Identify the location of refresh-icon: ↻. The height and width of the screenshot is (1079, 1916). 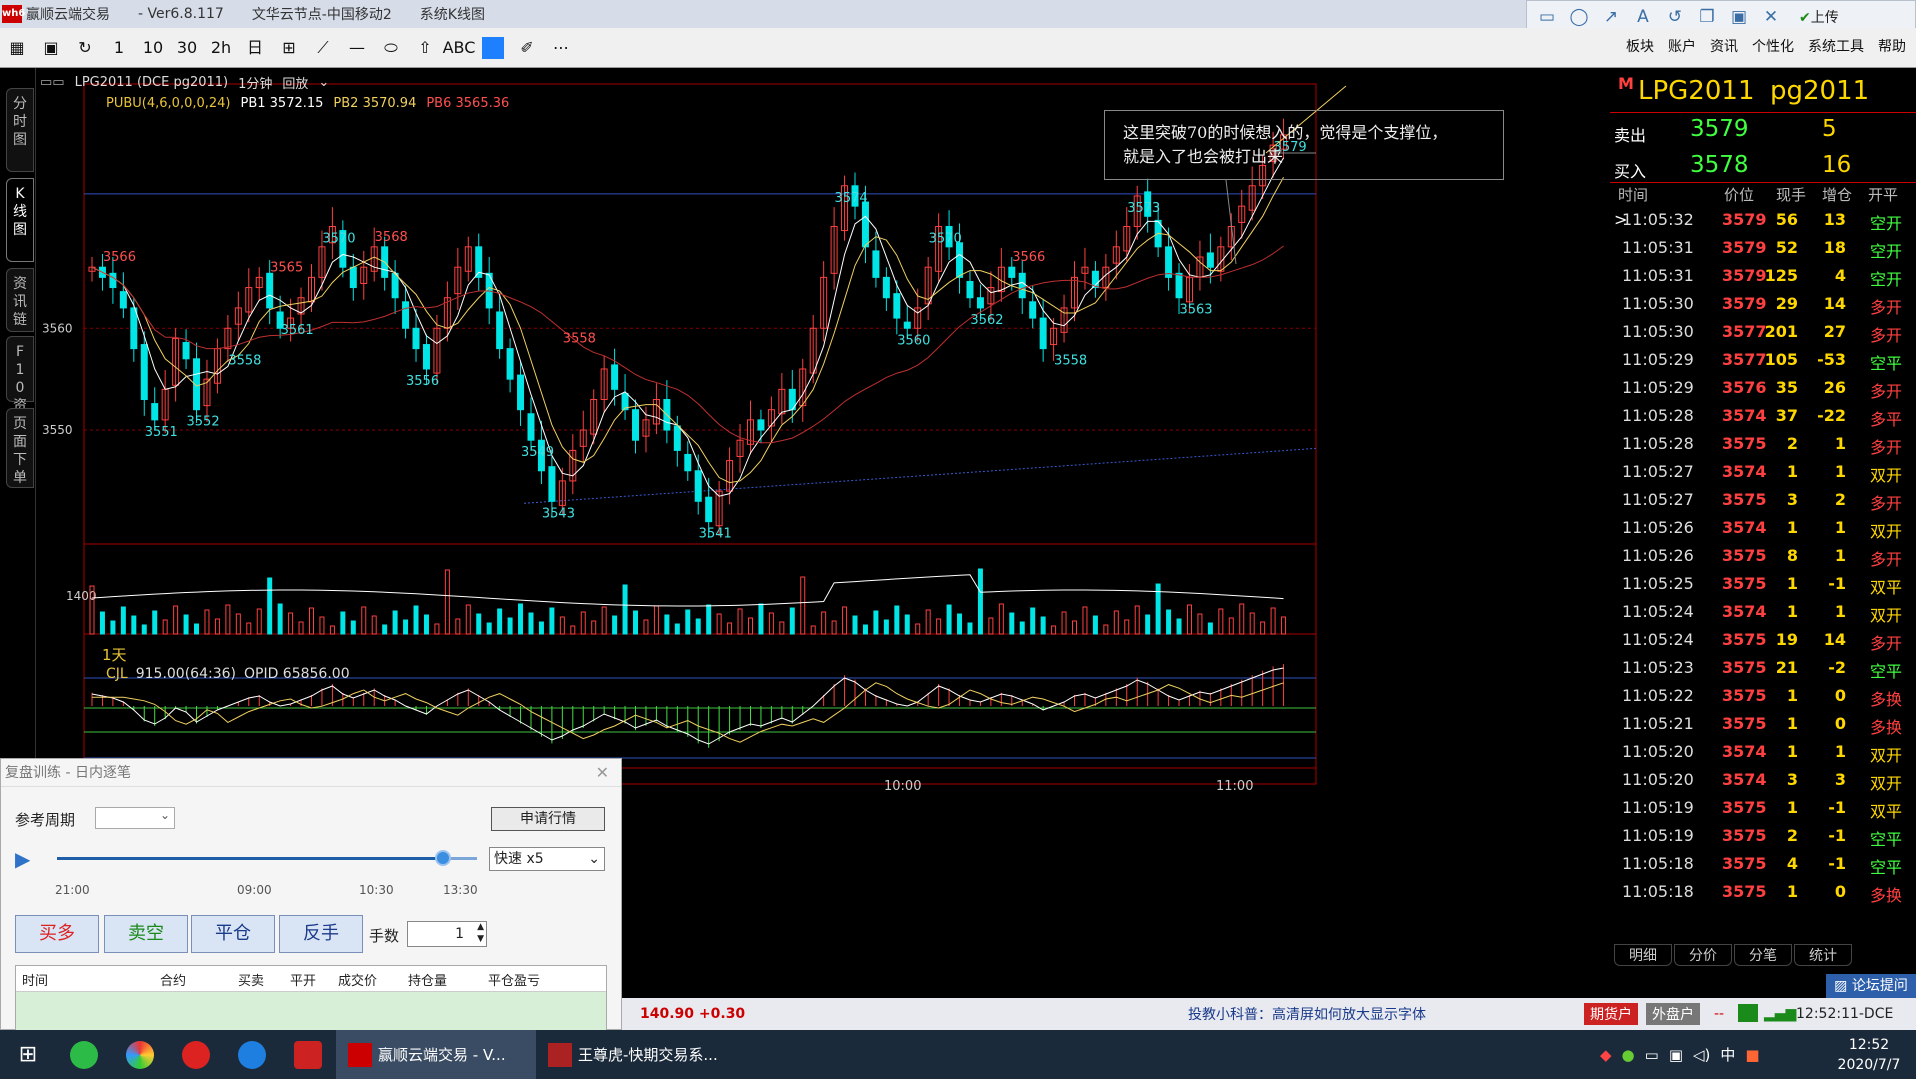
(85, 48).